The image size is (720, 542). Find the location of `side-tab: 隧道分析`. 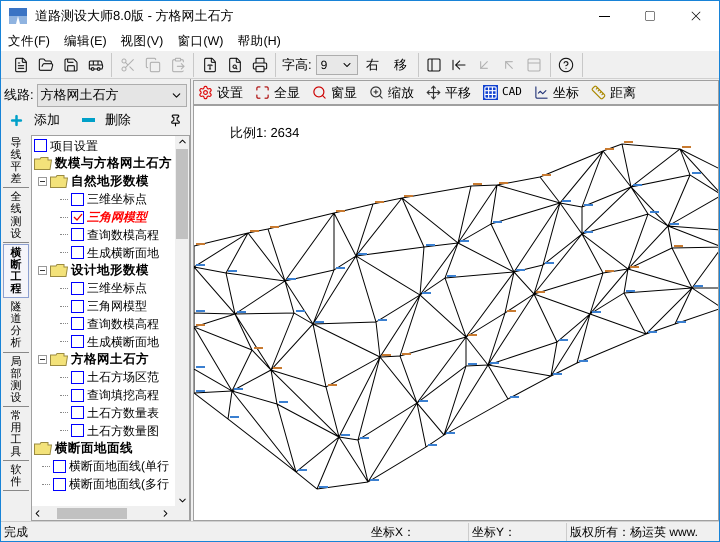

side-tab: 隧道分析 is located at coordinates (16, 325).